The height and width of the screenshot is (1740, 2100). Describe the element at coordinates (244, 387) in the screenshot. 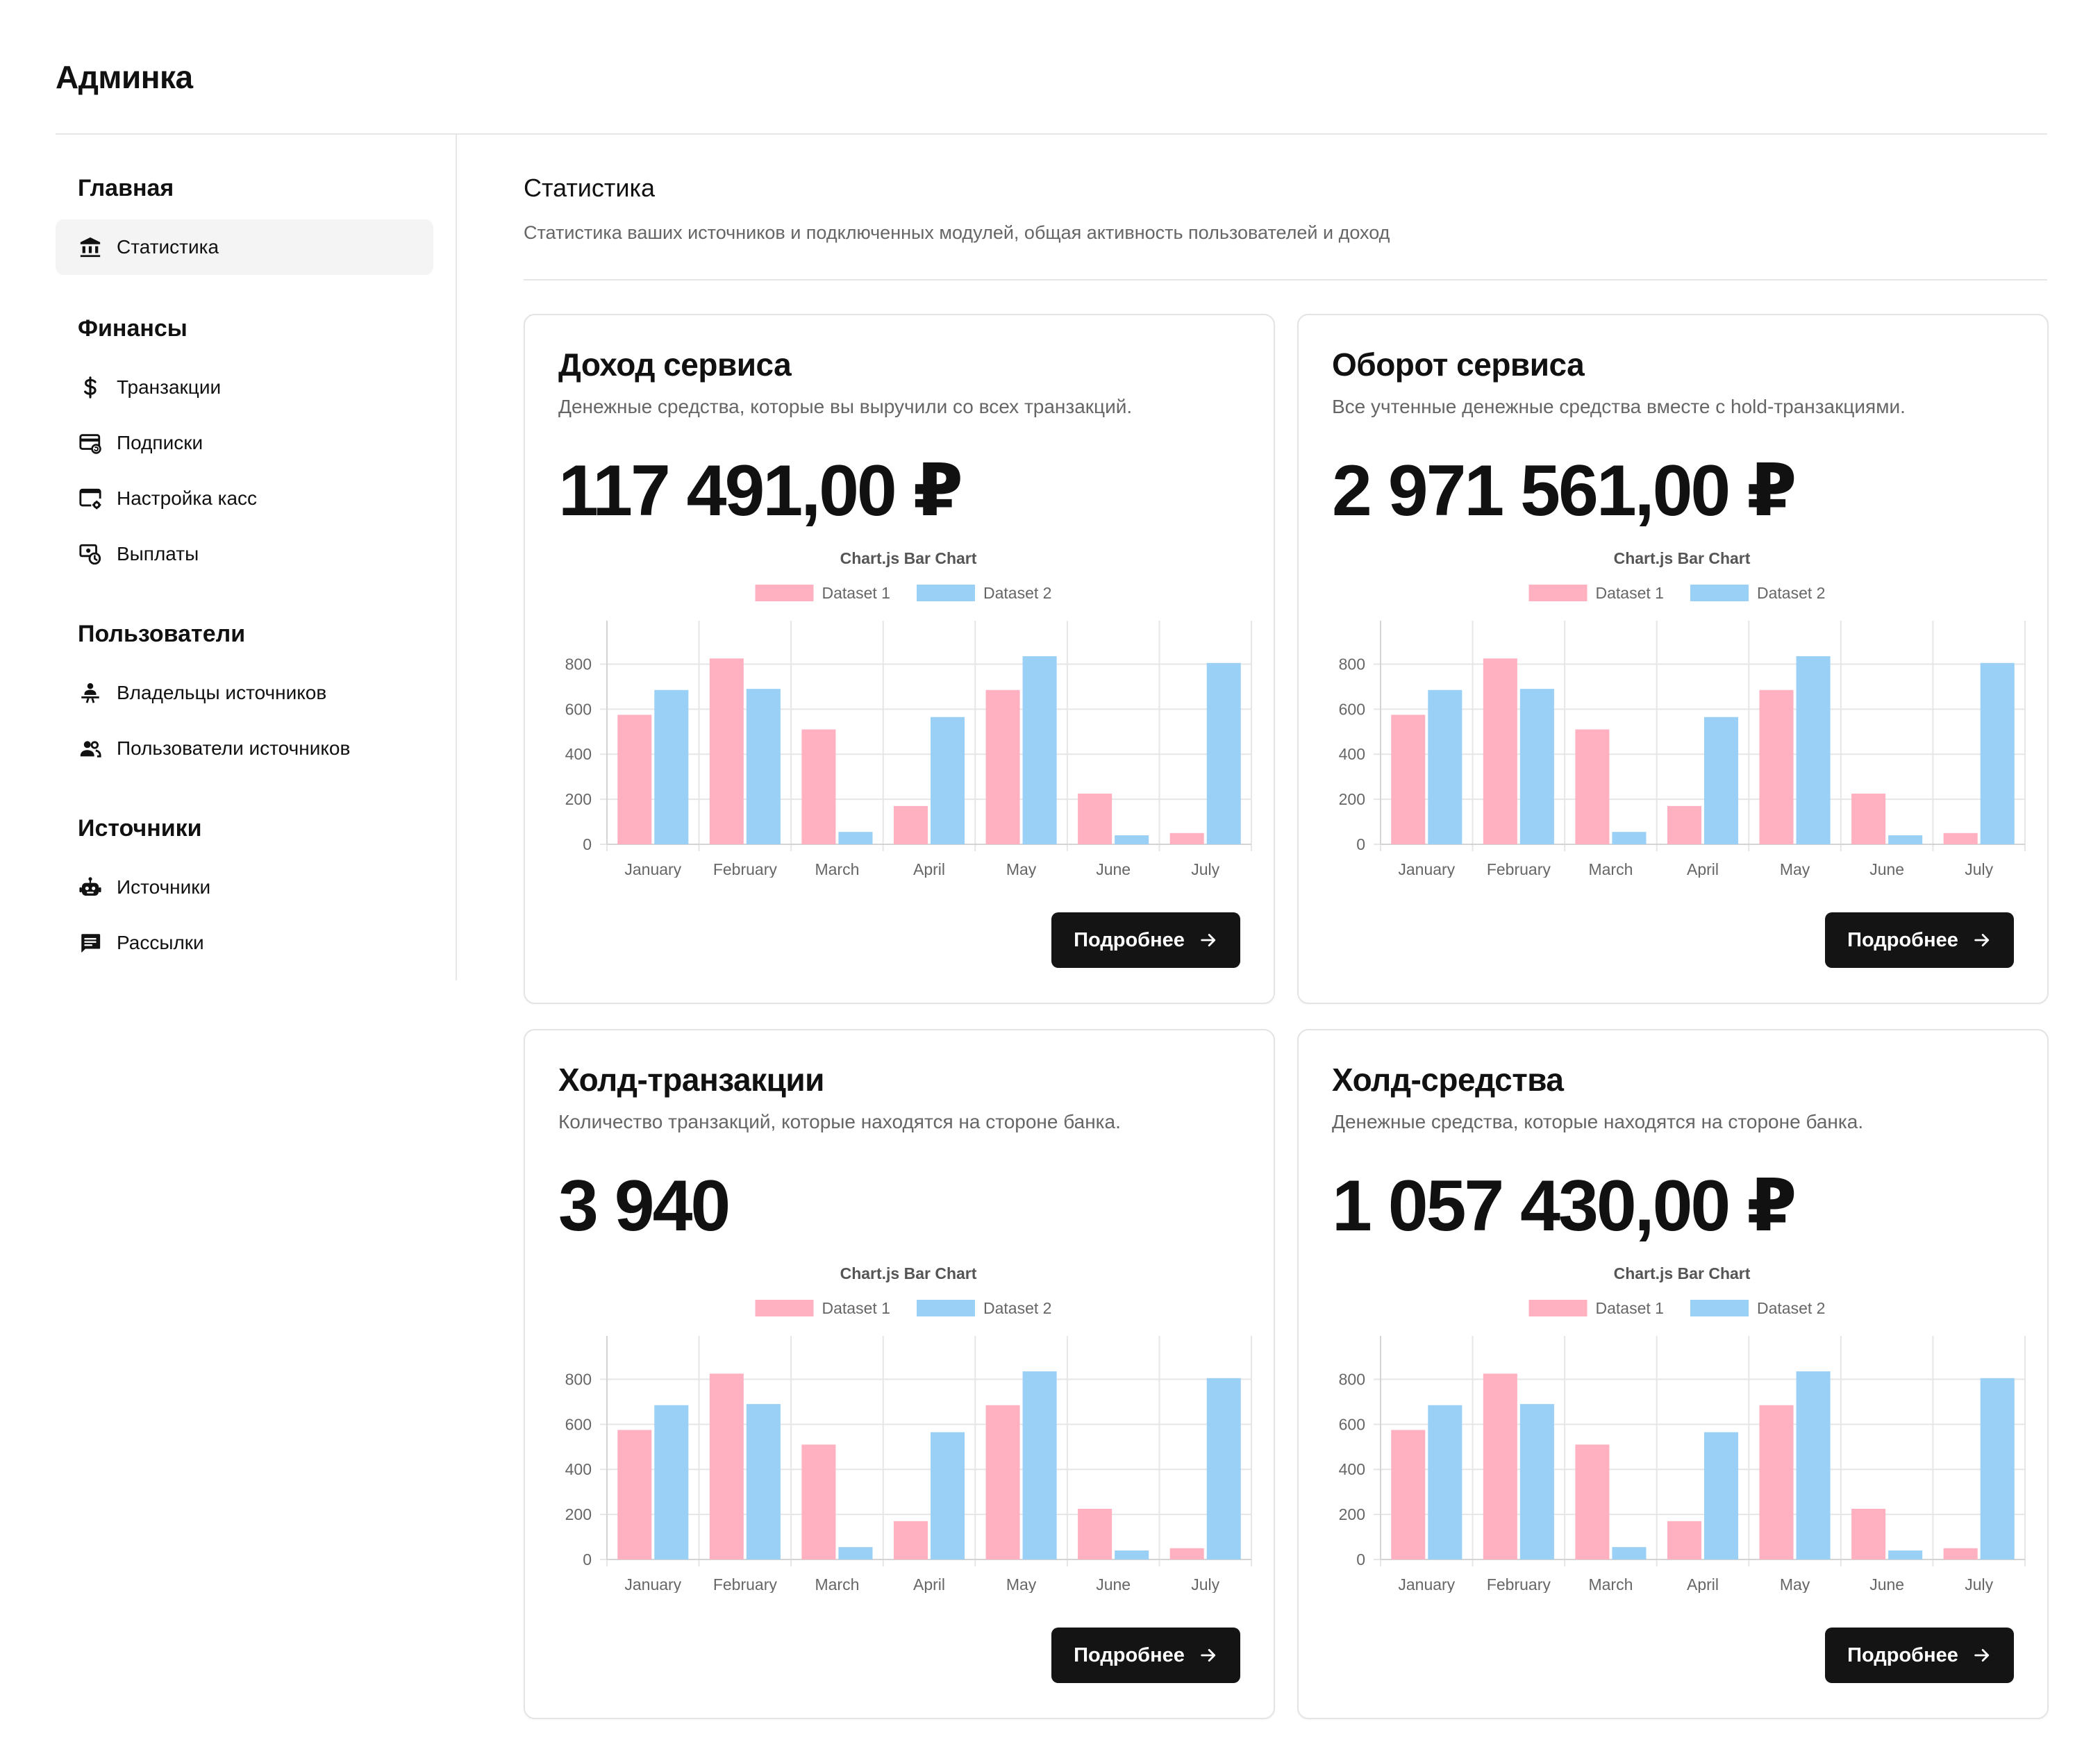

I see `sidebar-item-transactions: Транзакции` at that location.